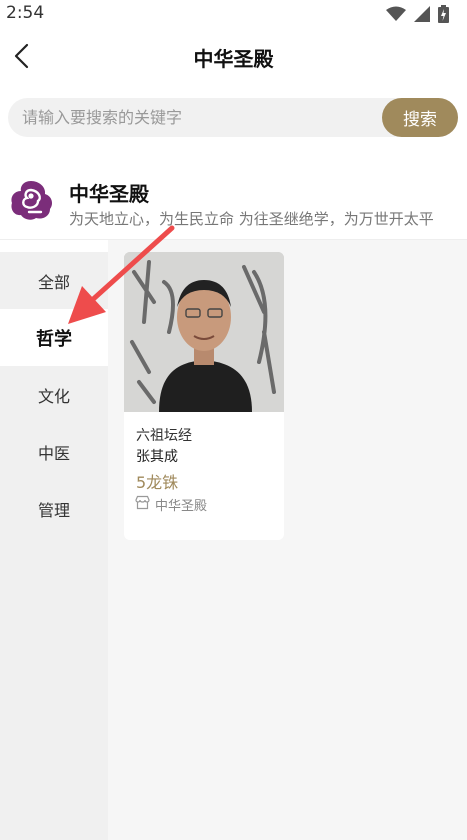 The width and height of the screenshot is (467, 840). I want to click on search-bar: 搜索, so click(233, 117).